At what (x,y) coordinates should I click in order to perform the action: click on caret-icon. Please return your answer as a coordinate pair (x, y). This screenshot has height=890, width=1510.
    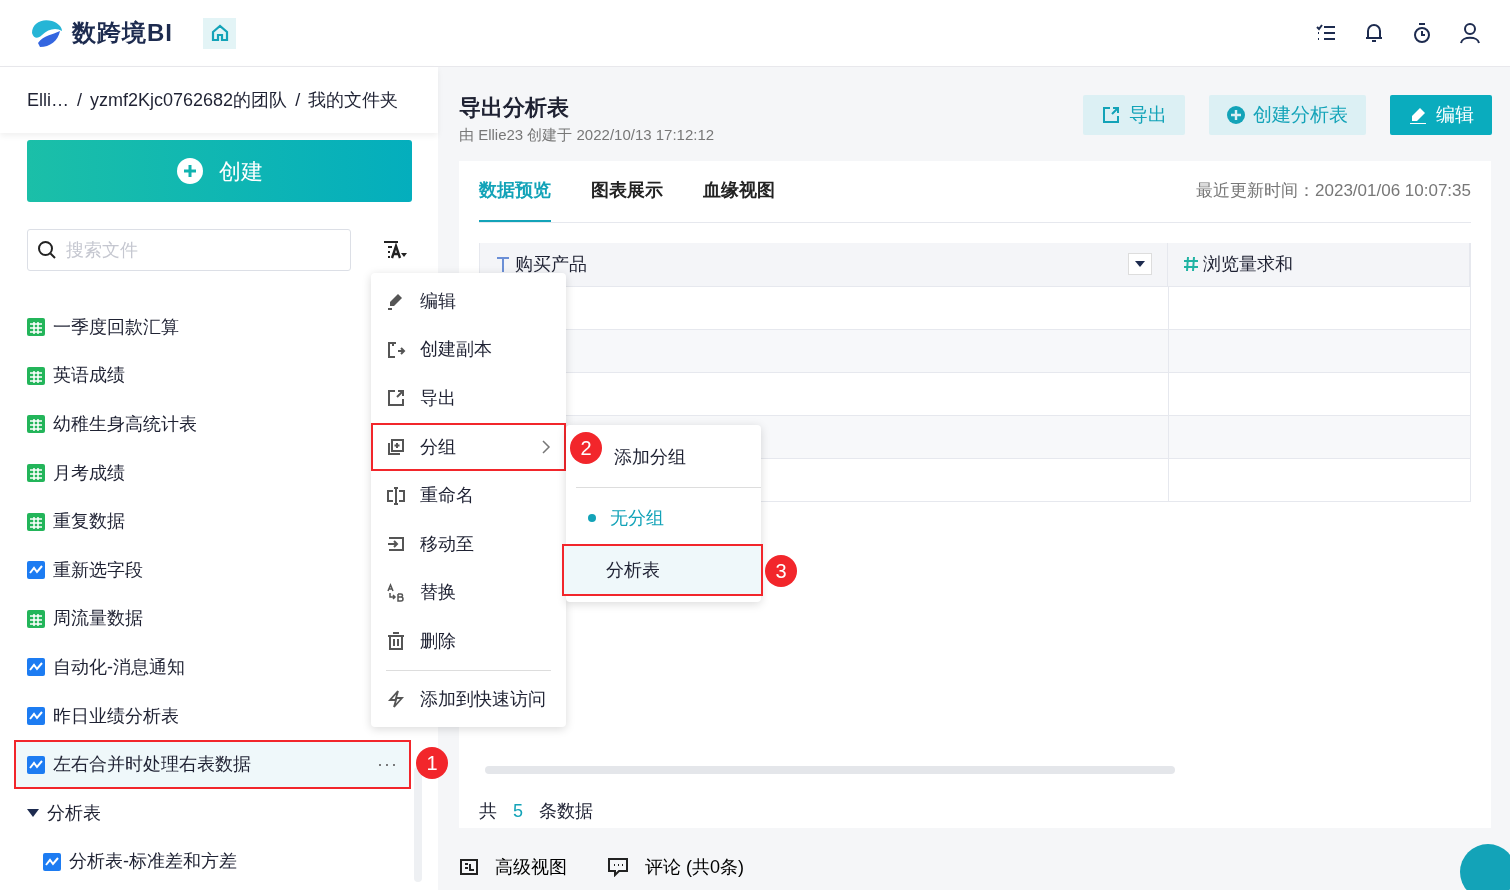
    Looking at the image, I should click on (33, 813).